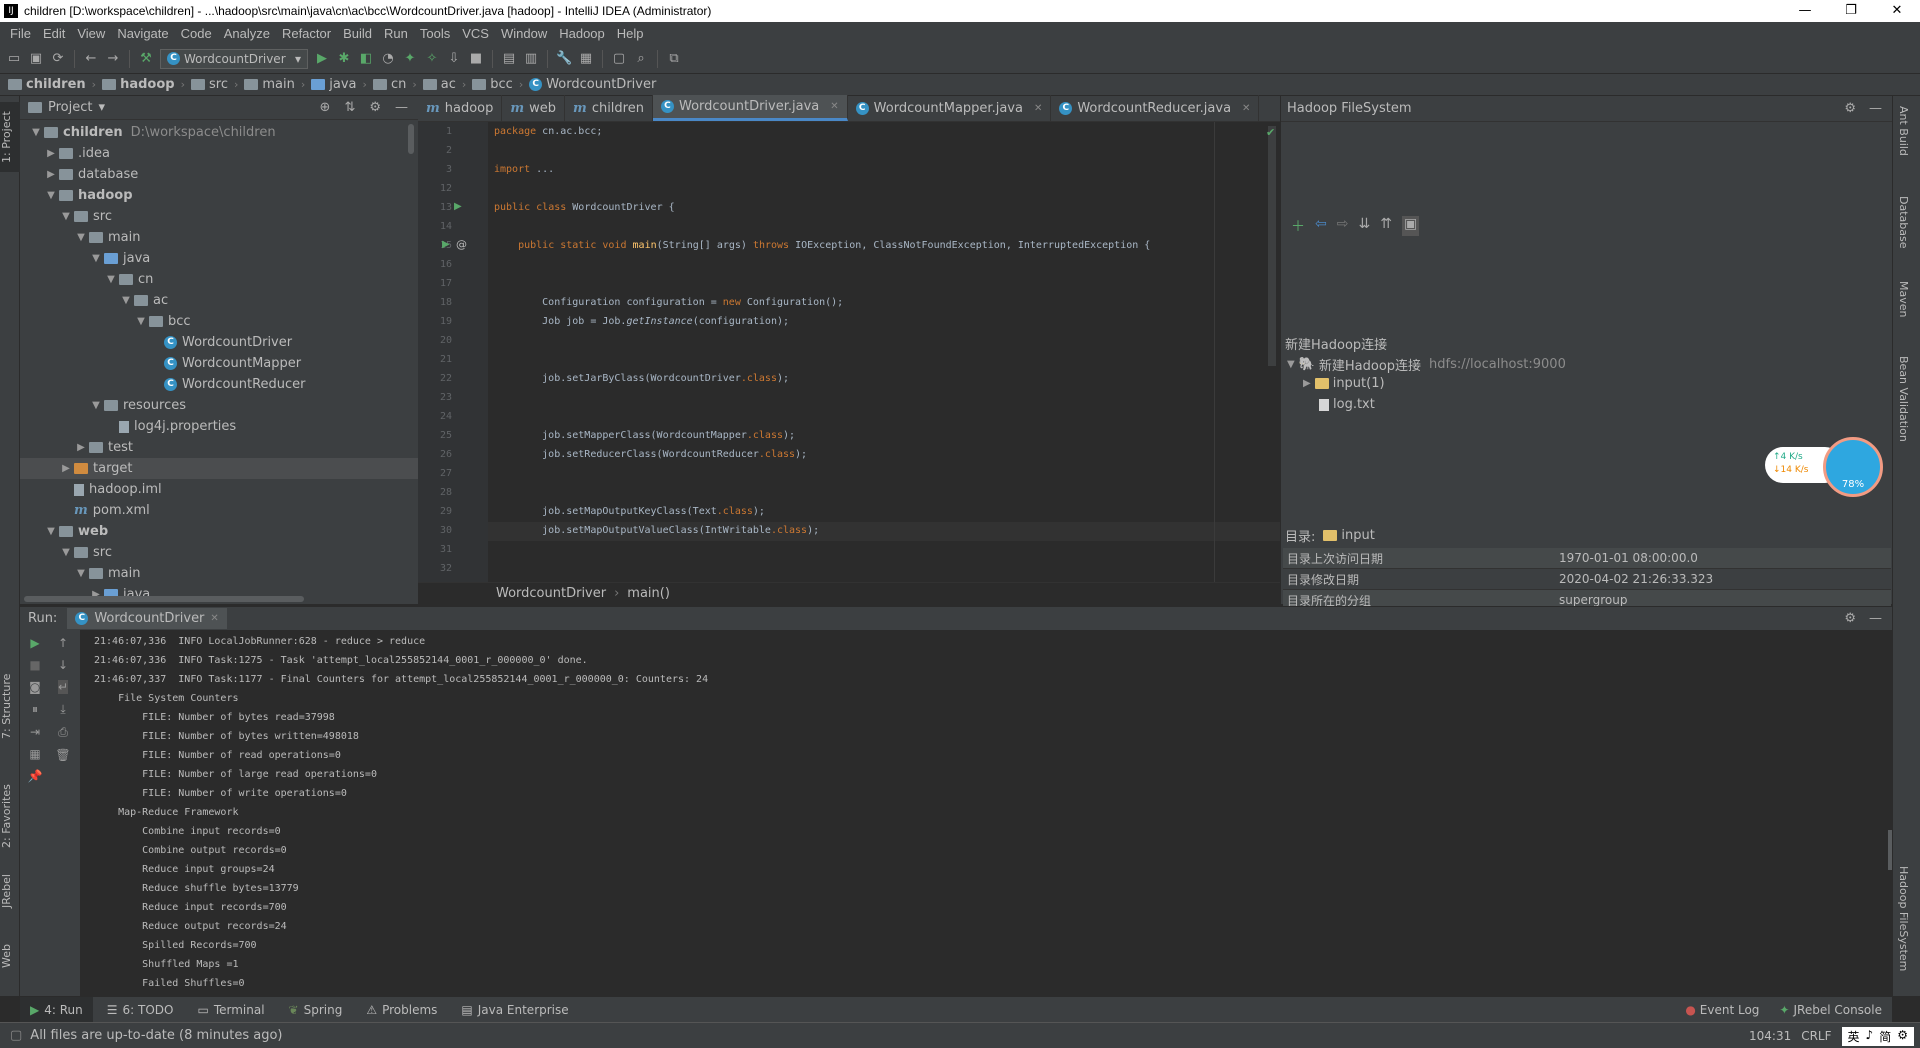  I want to click on tree-item: ▶ .idea, so click(219, 153).